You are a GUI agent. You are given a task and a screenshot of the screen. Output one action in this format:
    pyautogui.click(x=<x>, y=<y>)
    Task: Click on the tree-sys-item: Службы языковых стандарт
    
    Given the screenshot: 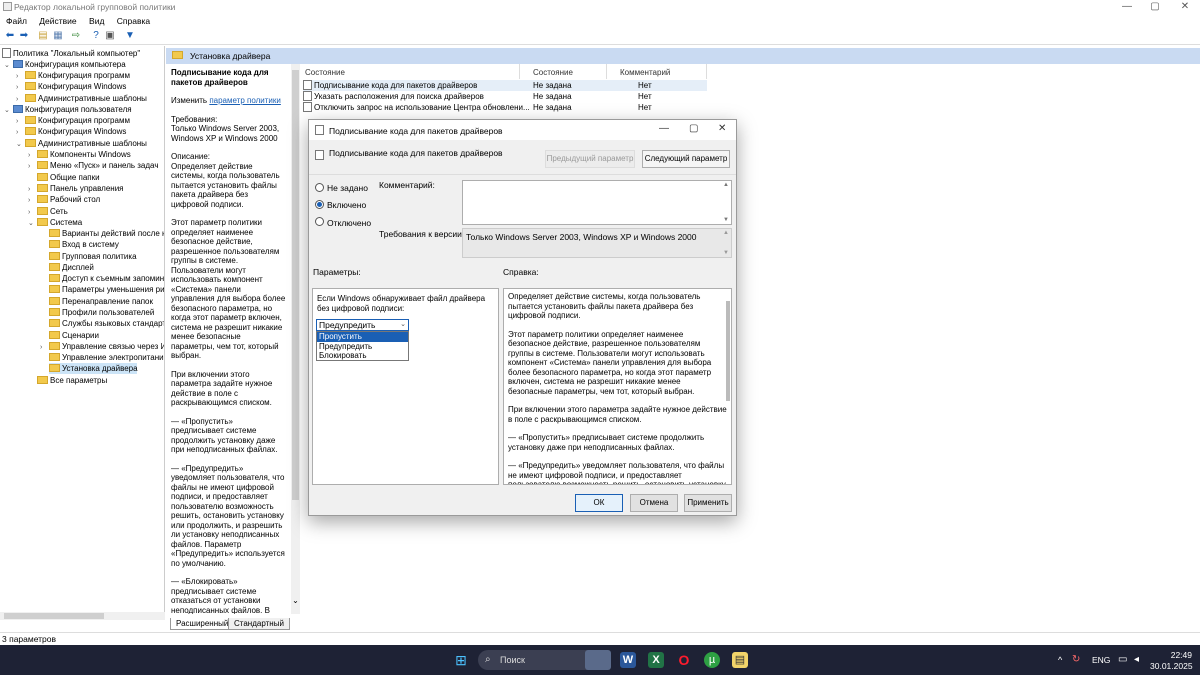 What is the action you would take?
    pyautogui.click(x=102, y=323)
    